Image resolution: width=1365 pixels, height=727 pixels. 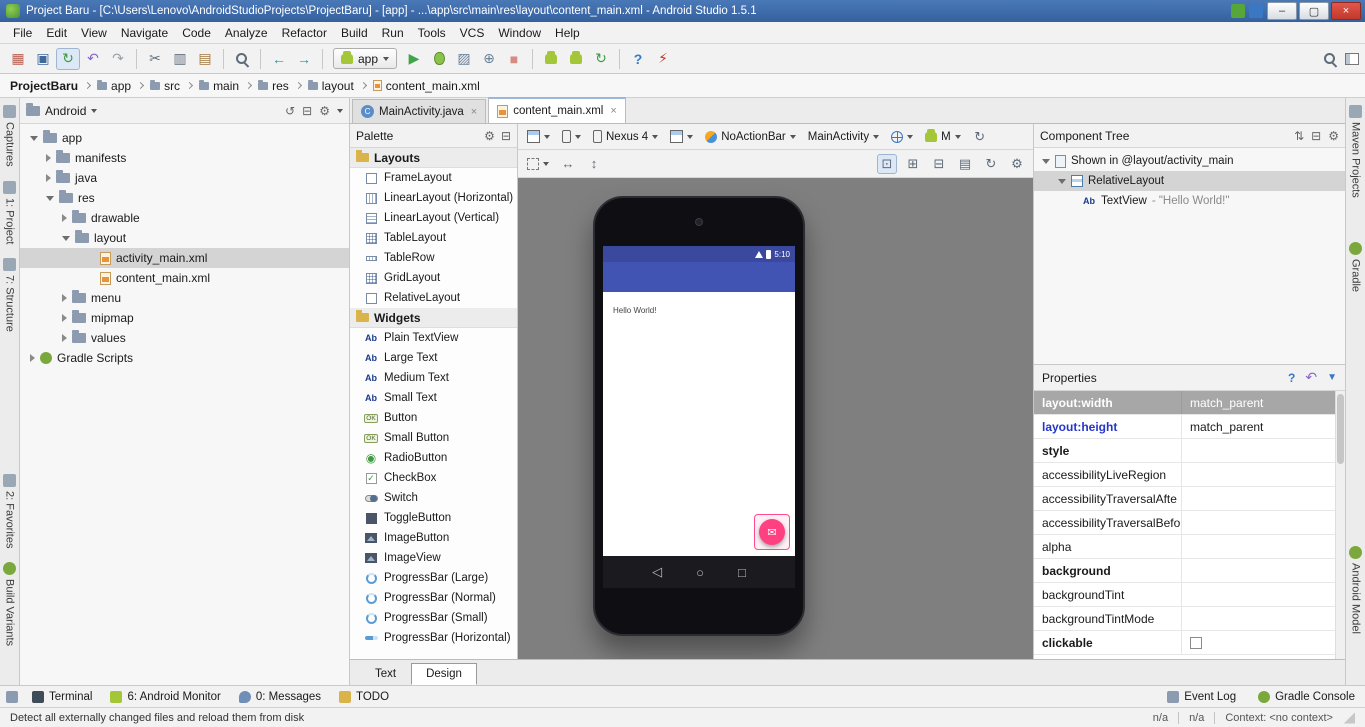 What do you see at coordinates (433, 198) in the screenshot?
I see `palette-item-linearlayout-horizontal: LinearLayout (Horizontal)` at bounding box center [433, 198].